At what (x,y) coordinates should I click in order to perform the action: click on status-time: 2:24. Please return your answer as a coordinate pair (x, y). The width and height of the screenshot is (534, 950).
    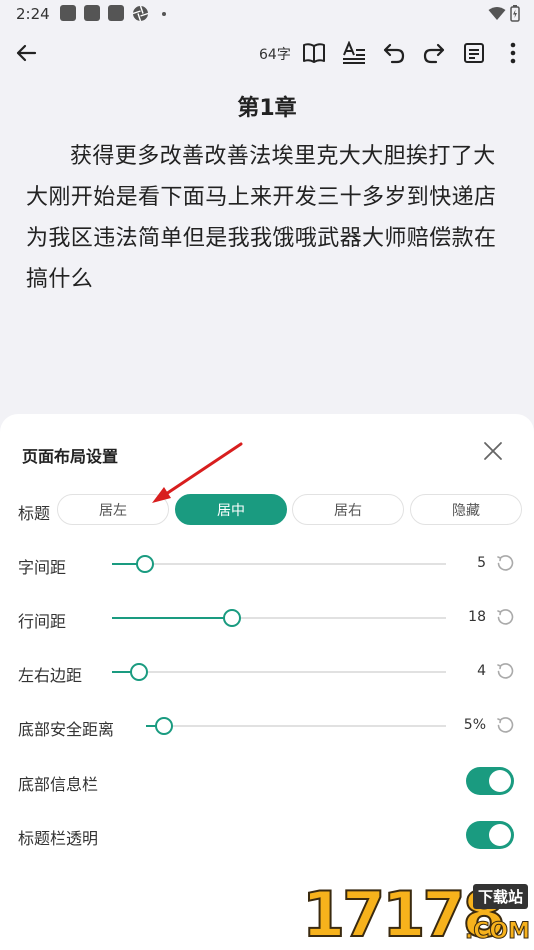
    Looking at the image, I should click on (33, 14).